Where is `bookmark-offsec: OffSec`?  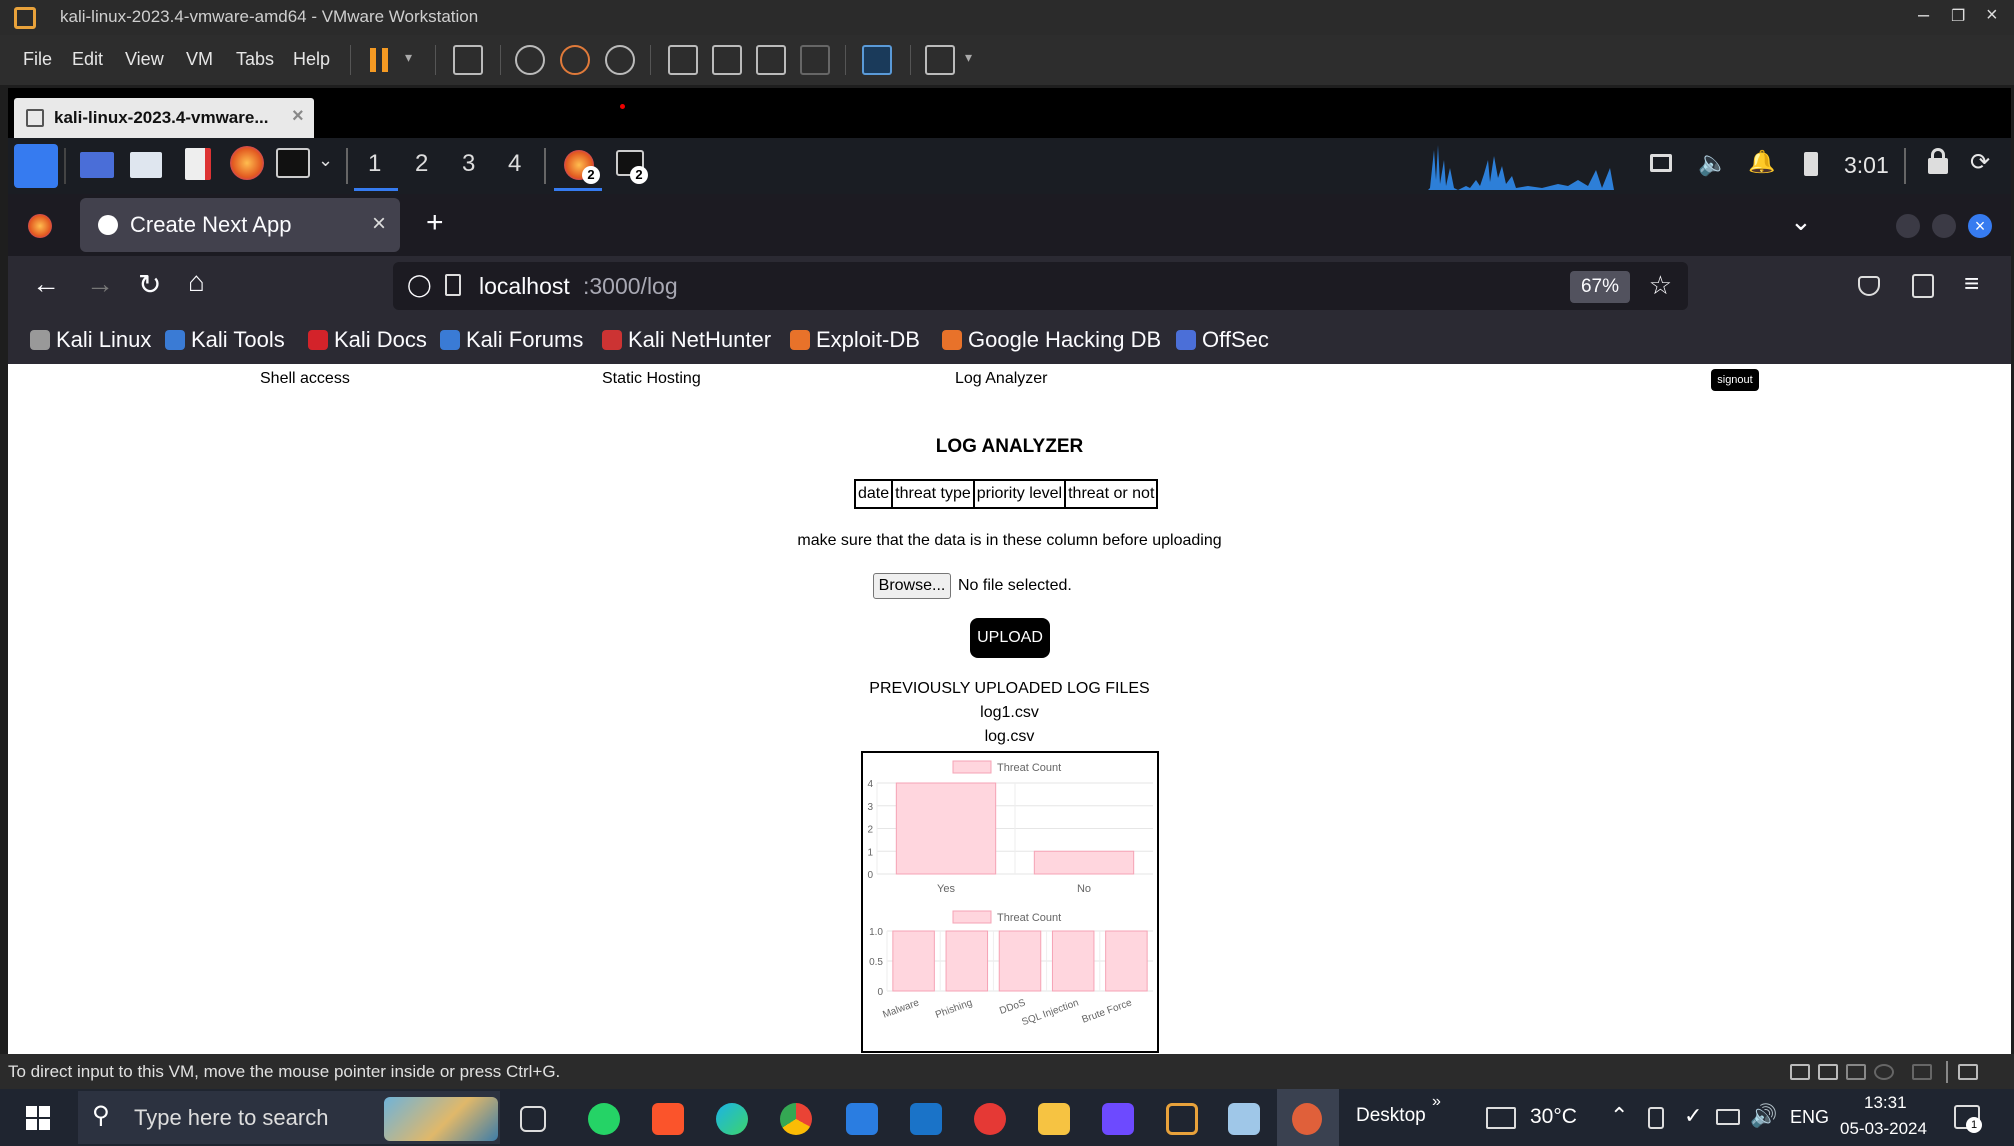
bookmark-offsec: OffSec is located at coordinates (1222, 340).